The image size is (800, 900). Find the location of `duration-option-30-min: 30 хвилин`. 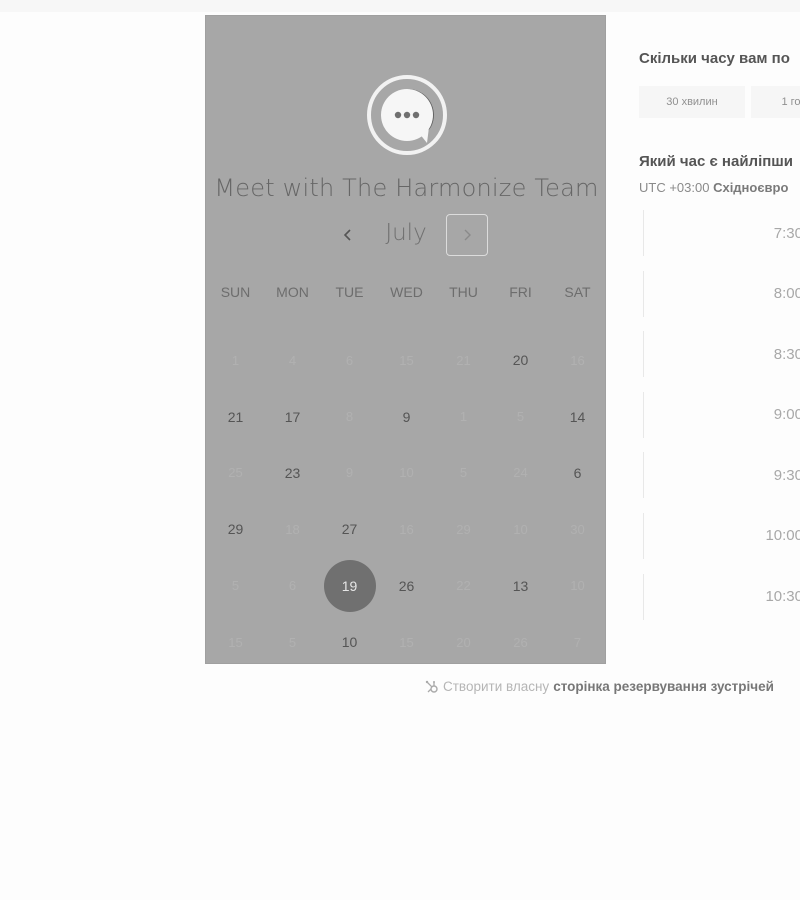

duration-option-30-min: 30 хвилин is located at coordinates (692, 102).